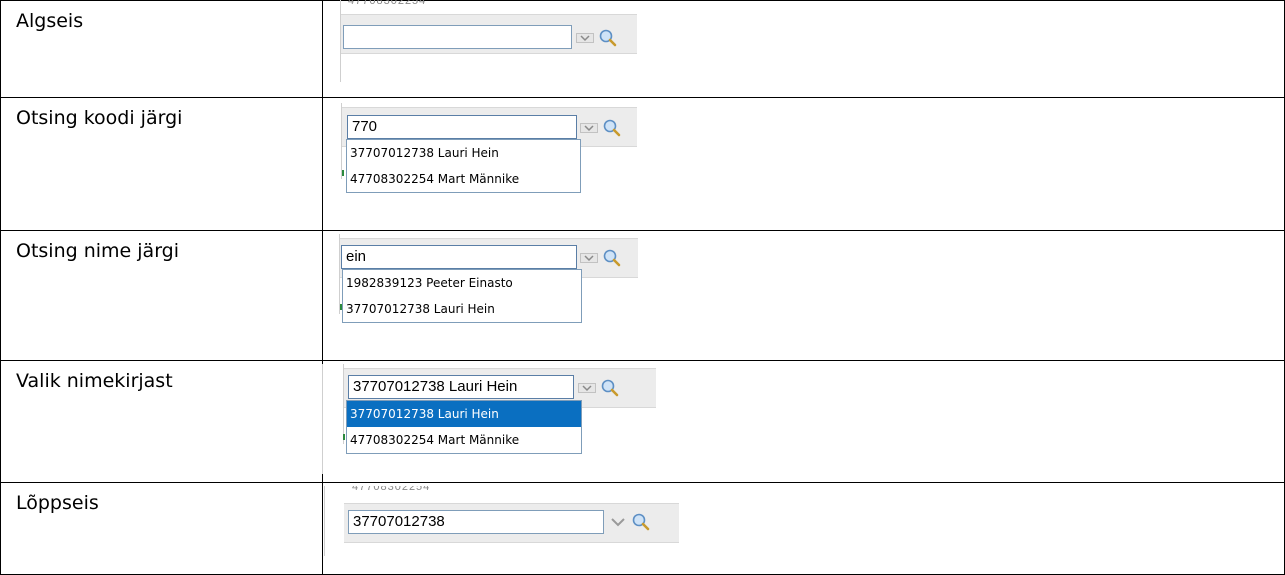 Image resolution: width=1285 pixels, height=575 pixels. I want to click on combo-input: ein, so click(459, 257).